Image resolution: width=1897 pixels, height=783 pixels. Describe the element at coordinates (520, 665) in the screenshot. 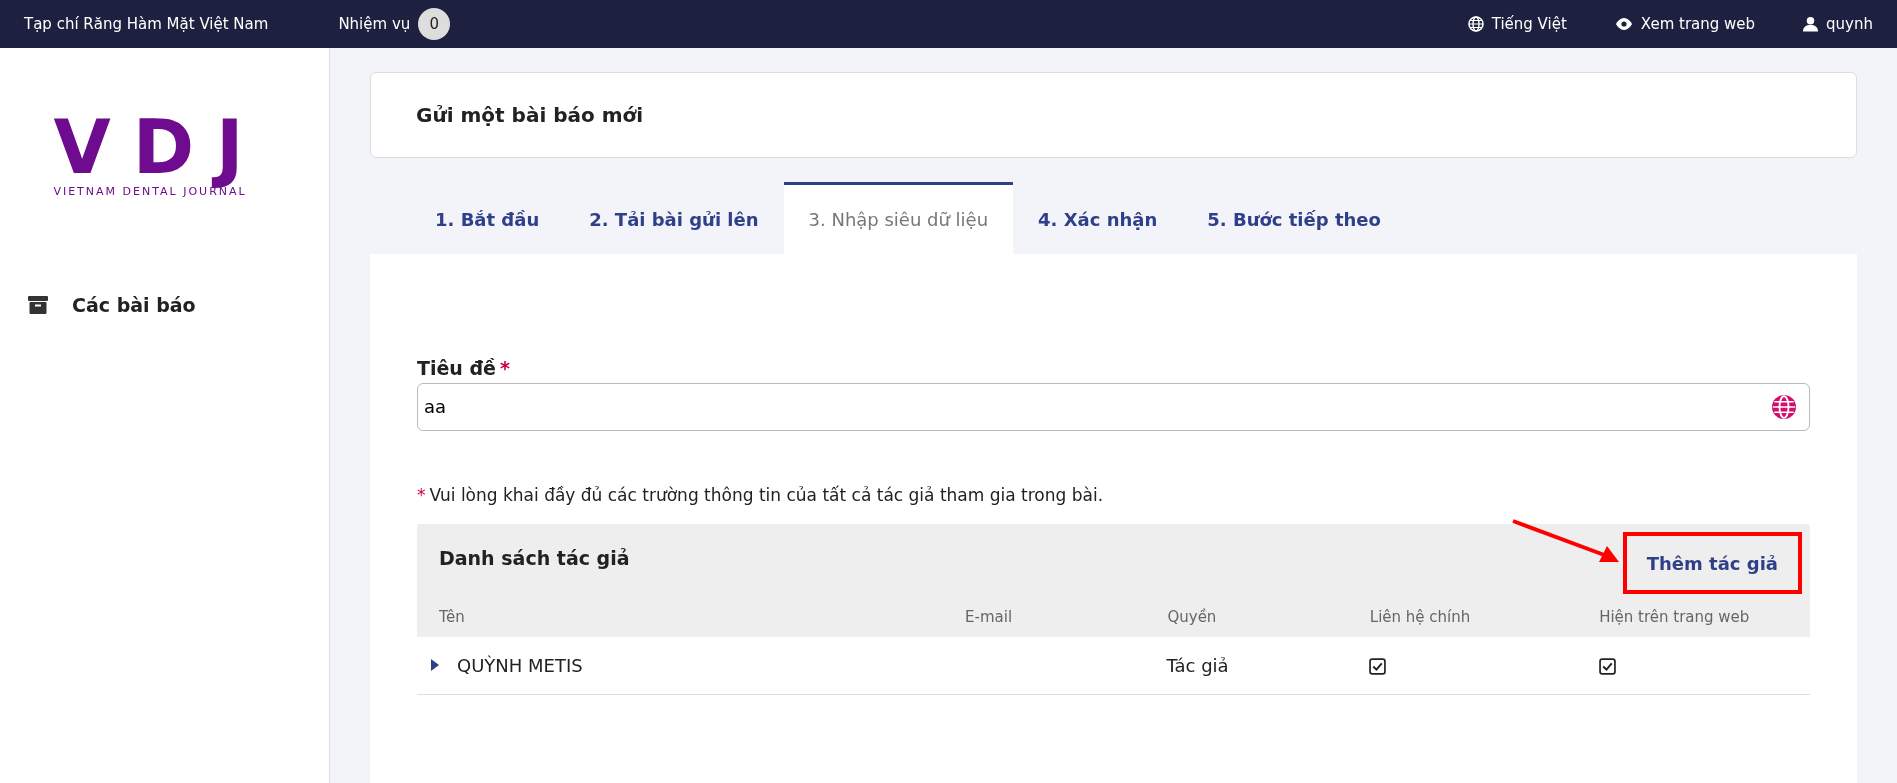

I see `author-name: QUỲNH METIS` at that location.